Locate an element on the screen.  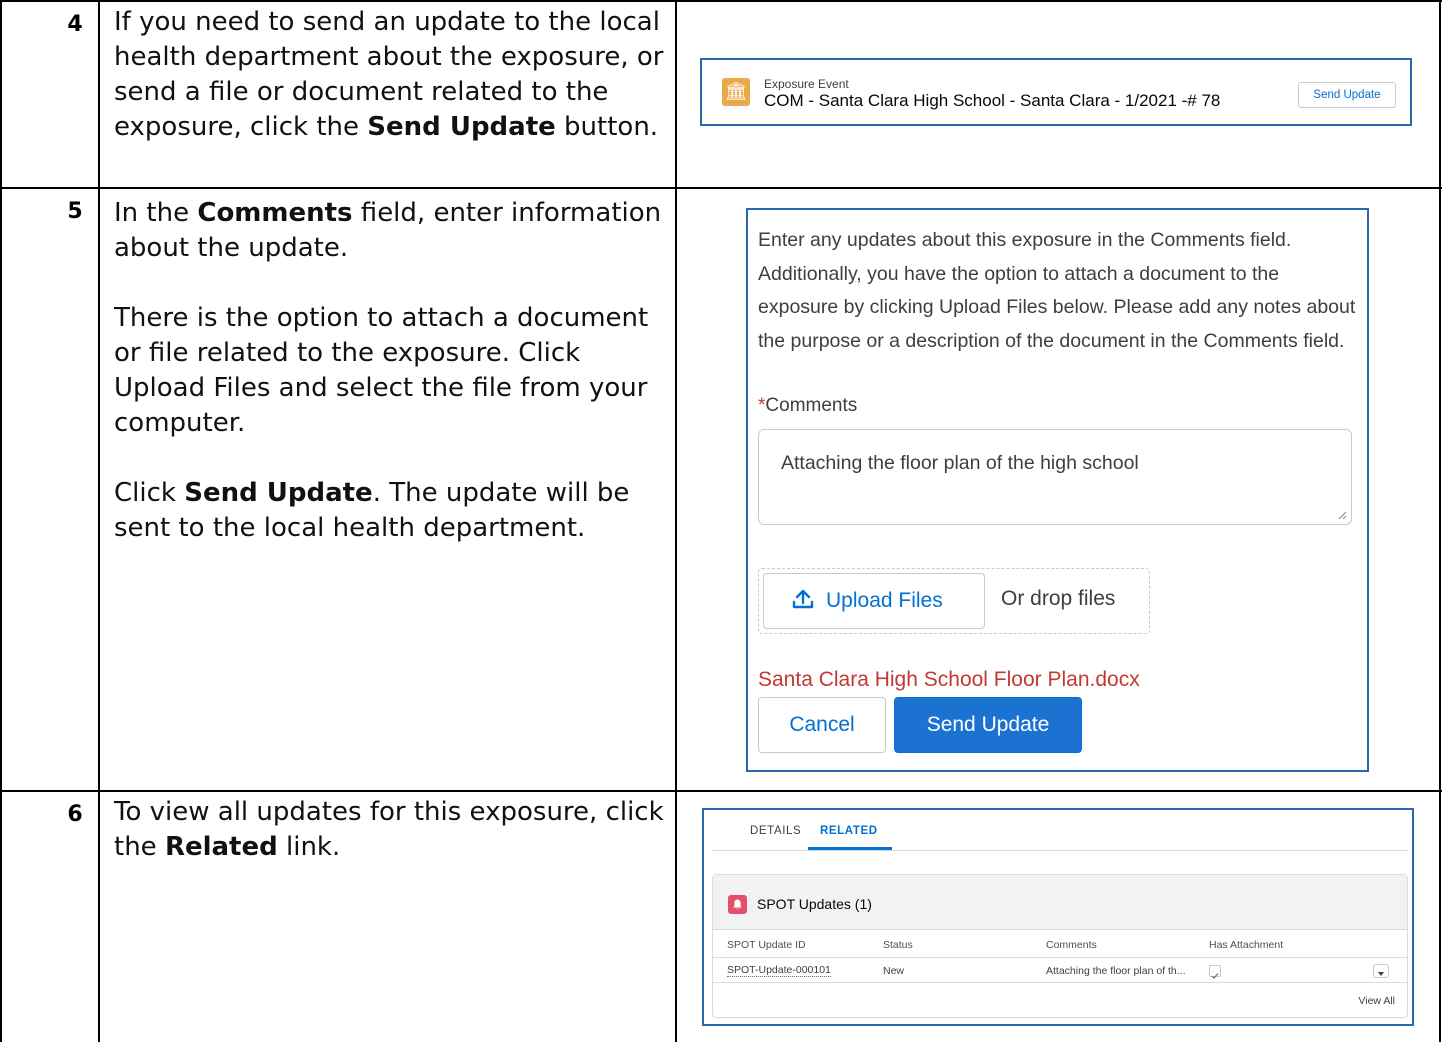
file-drop-zone: Upload Files Or drop files is located at coordinates (954, 601).